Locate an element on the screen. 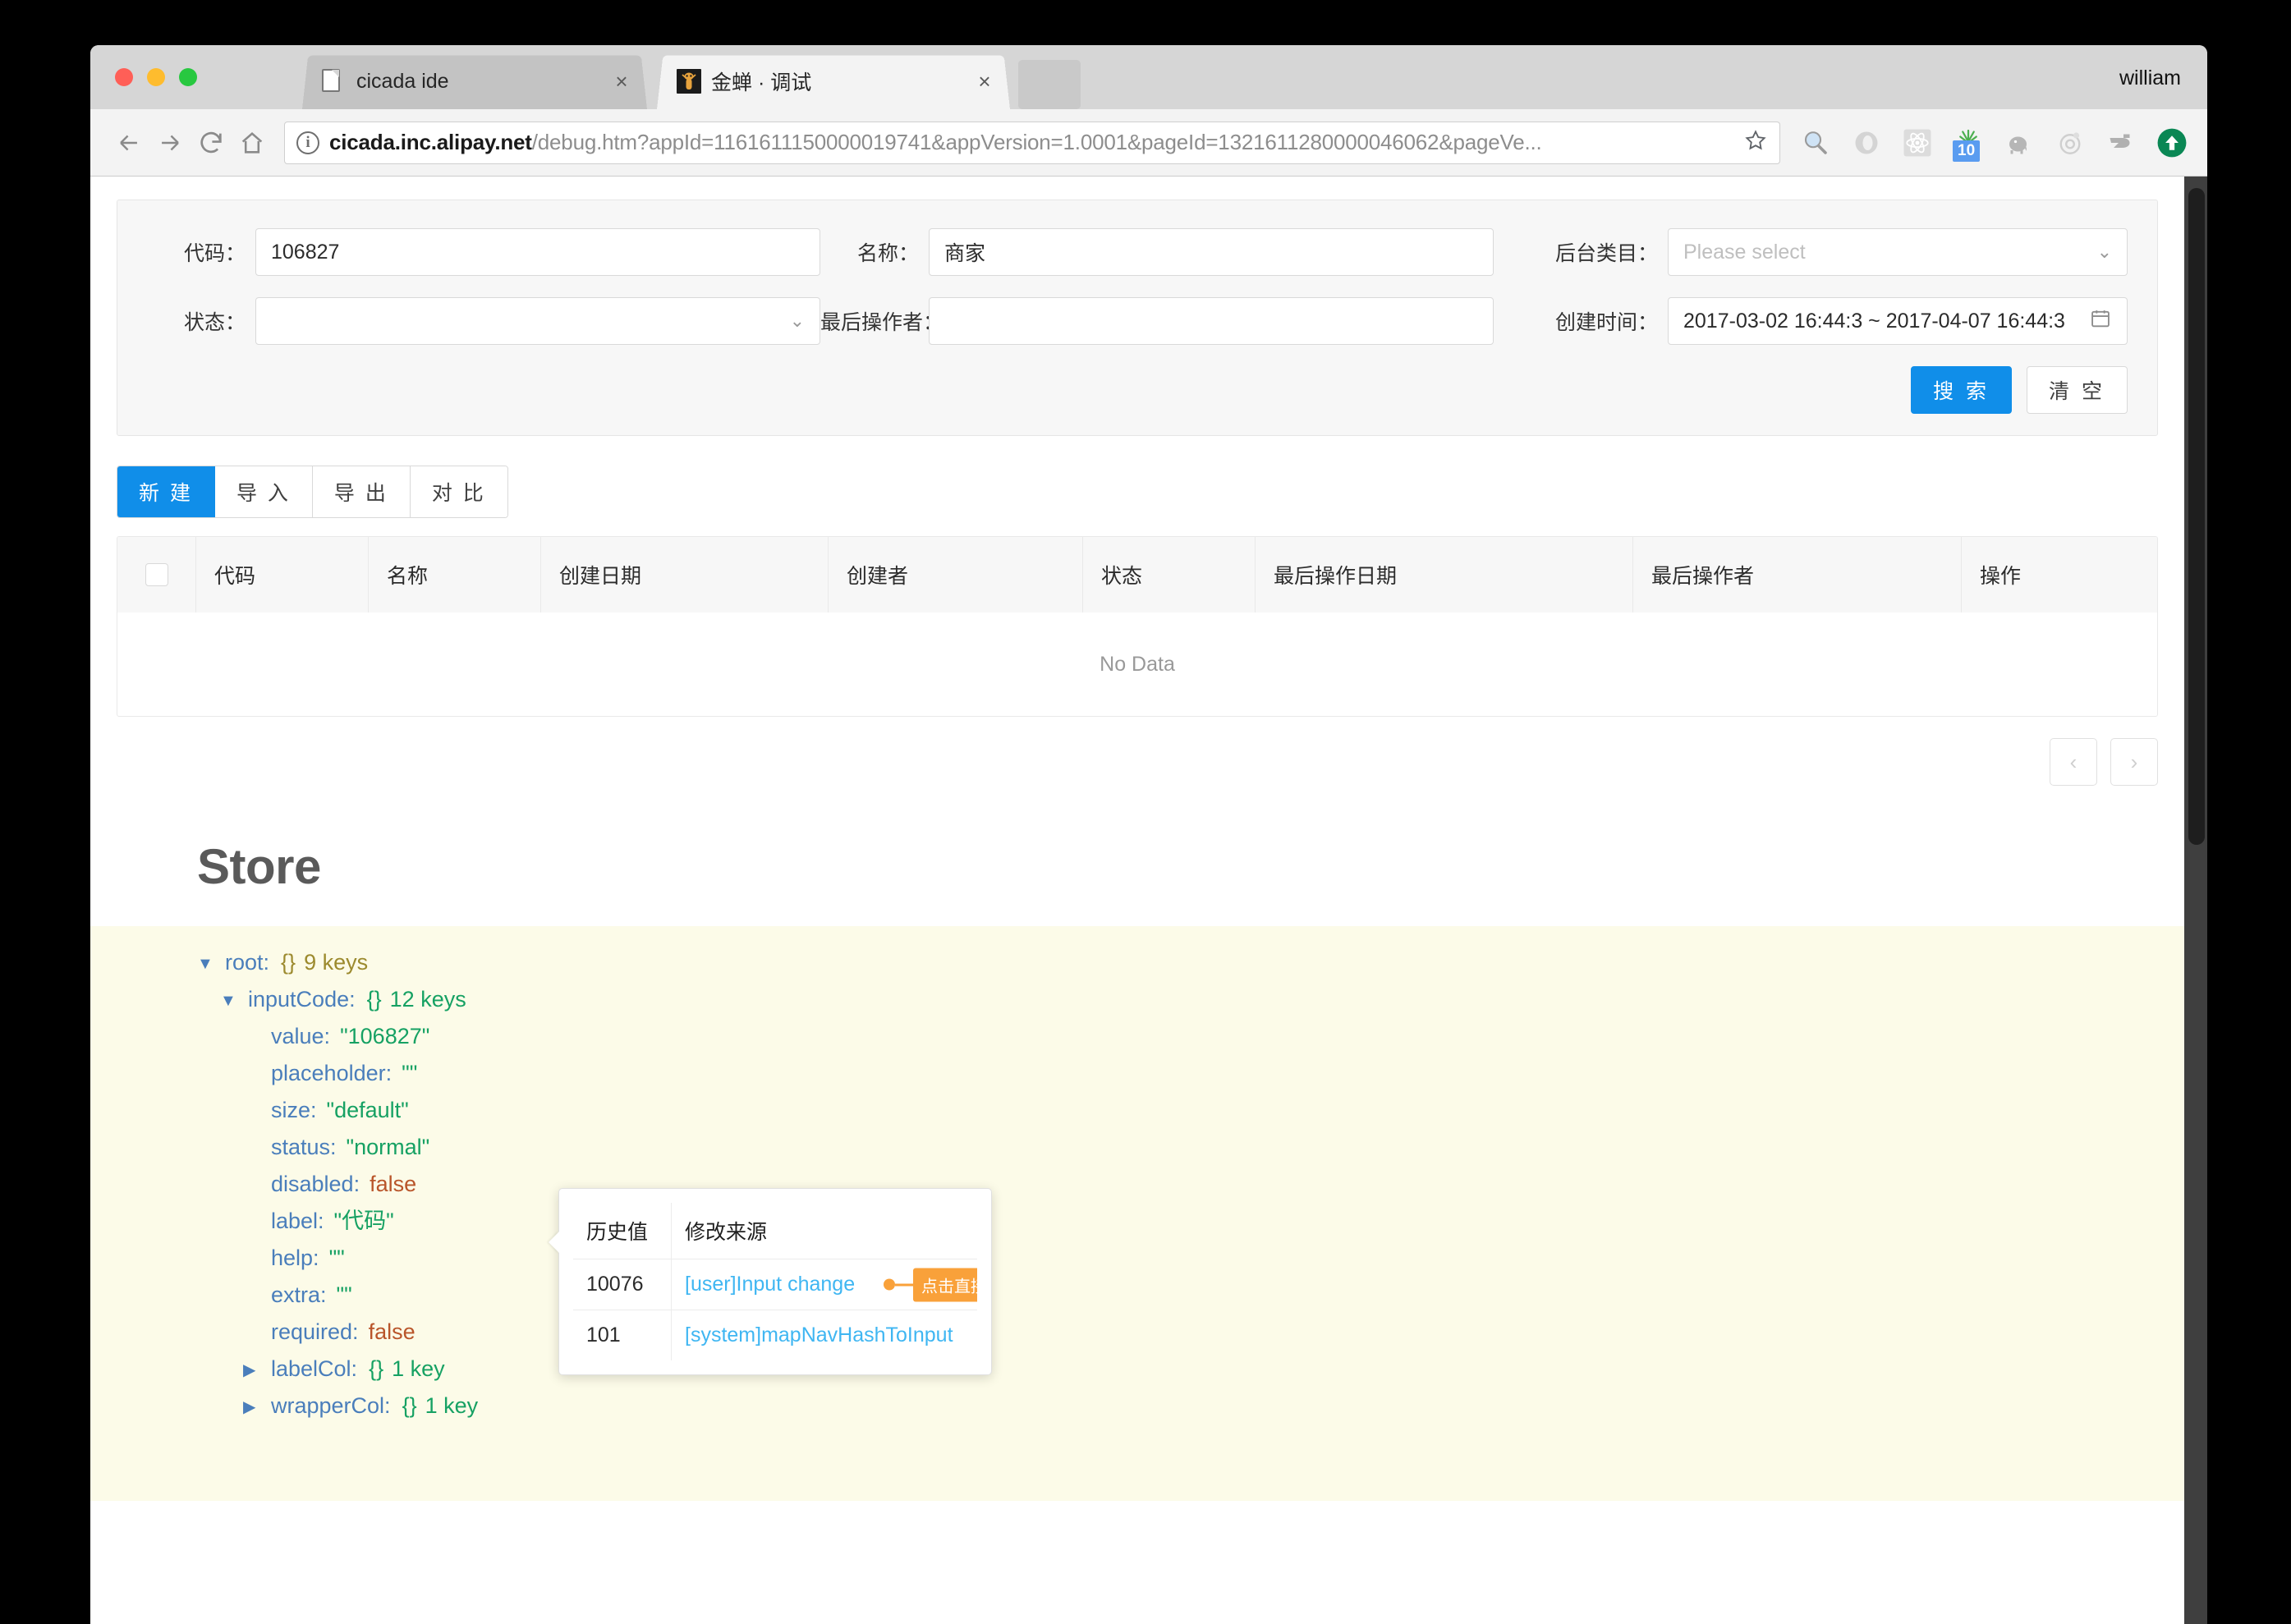  filter-field-status: 状态： ⌄ is located at coordinates (484, 321).